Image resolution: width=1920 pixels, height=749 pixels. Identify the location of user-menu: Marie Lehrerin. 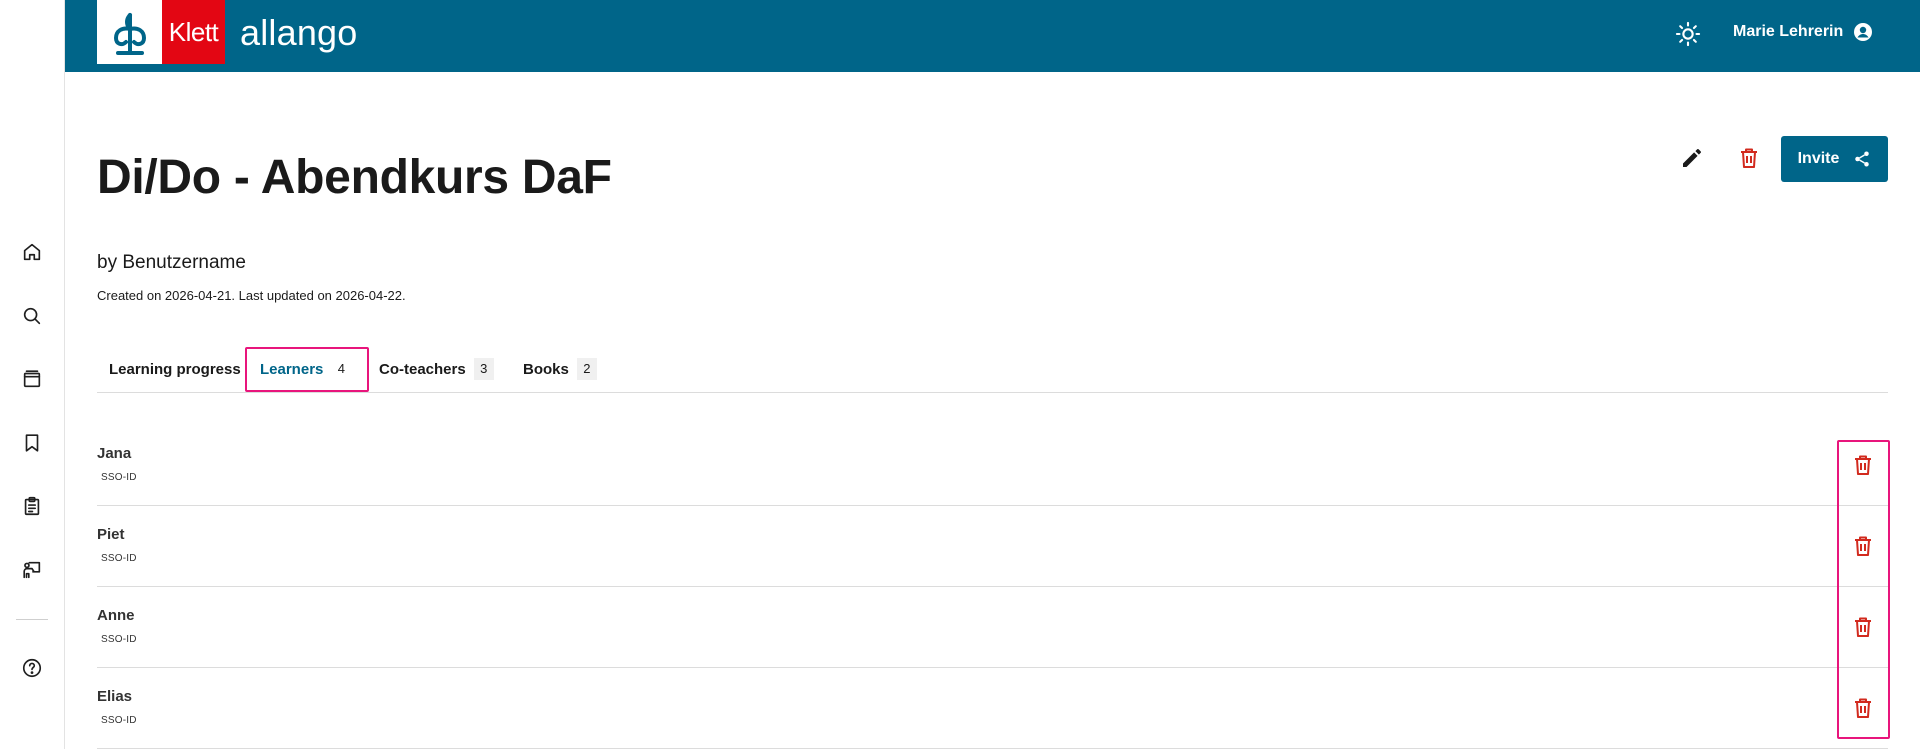
(1803, 32).